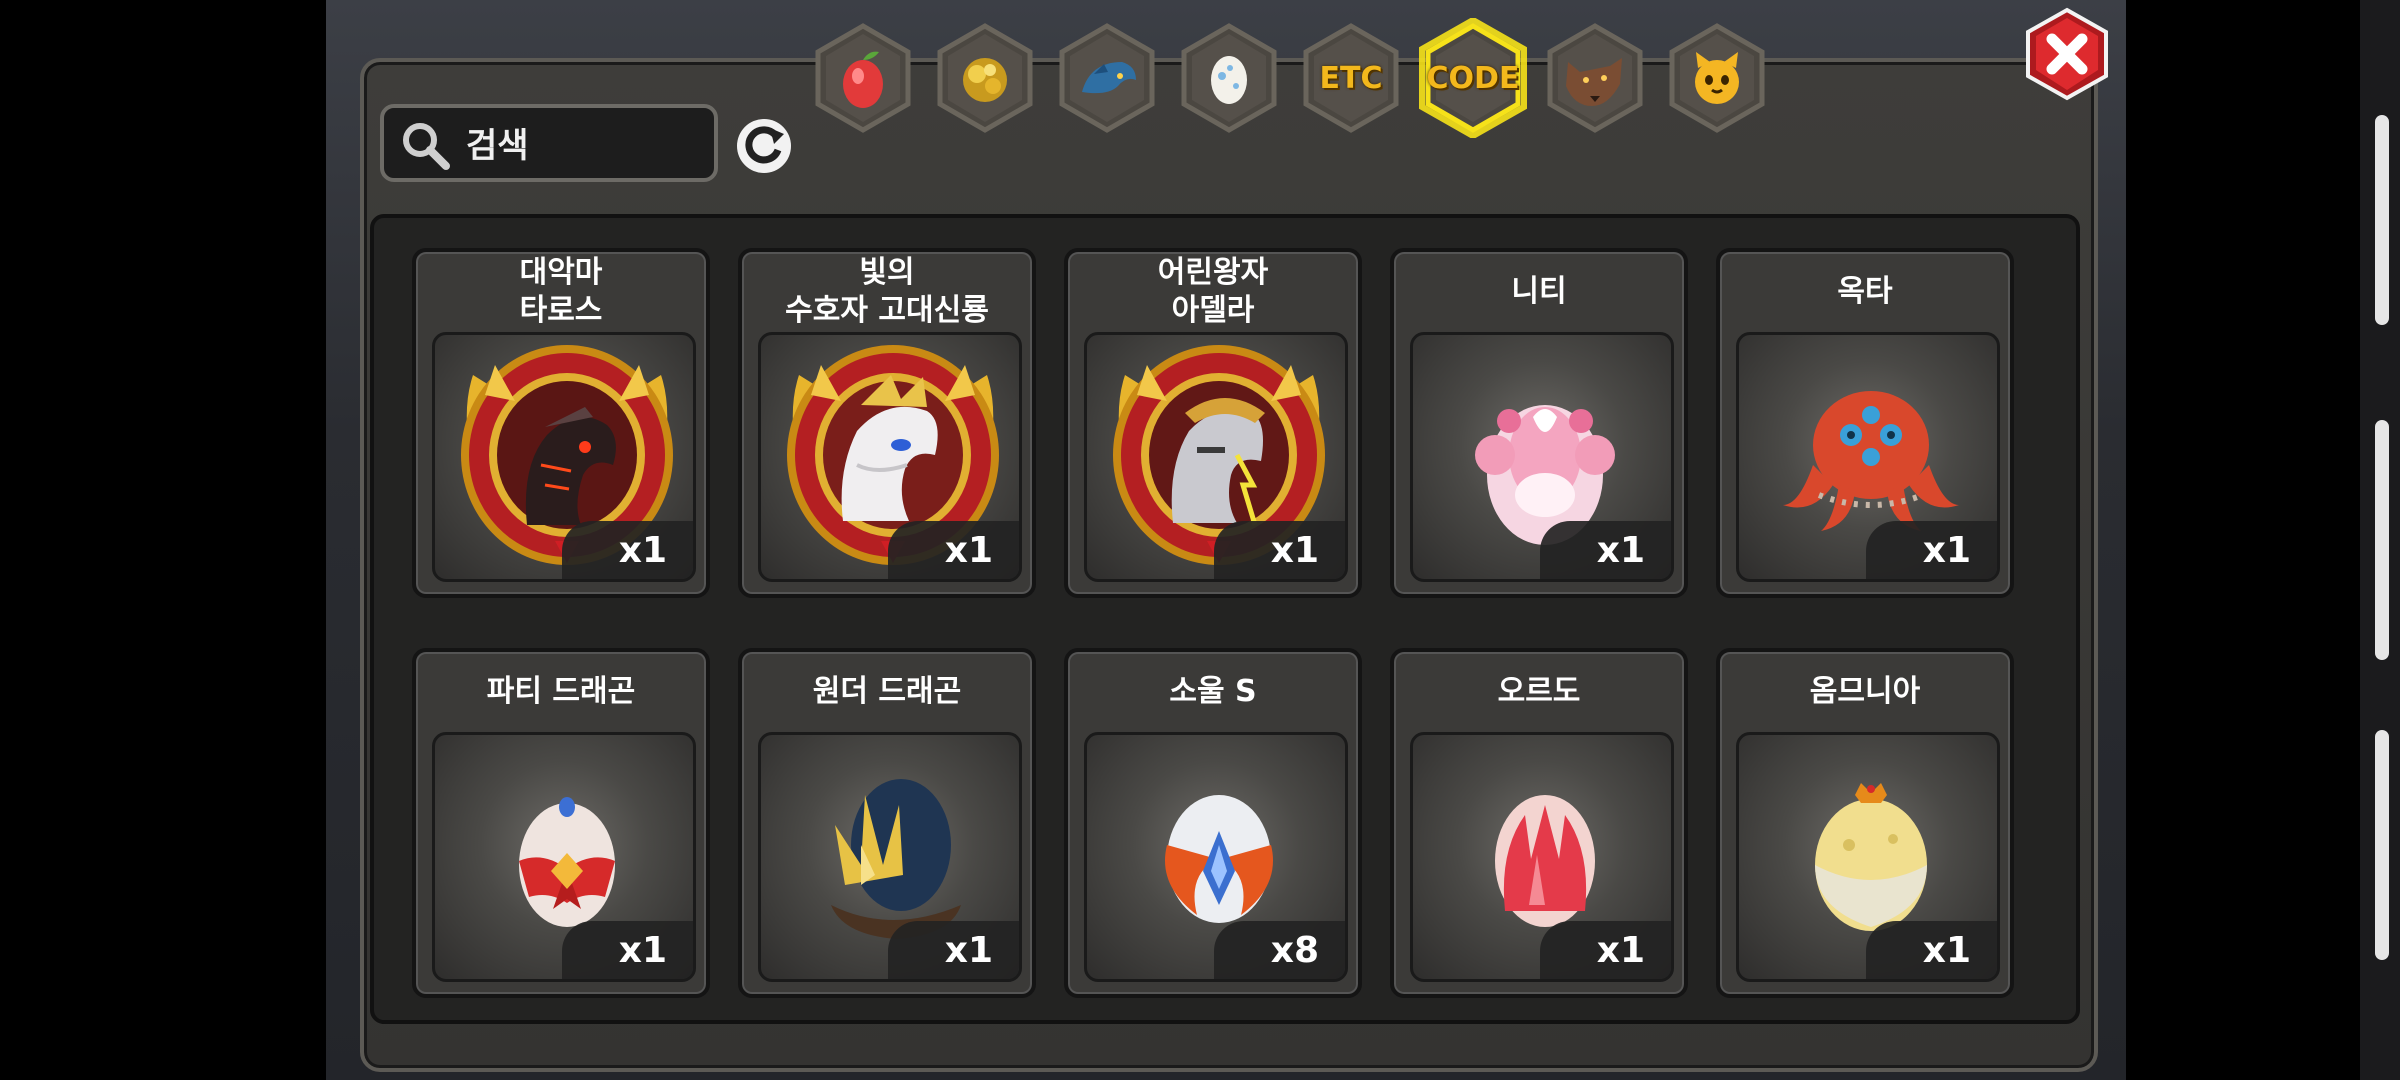 The width and height of the screenshot is (2400, 1080). I want to click on item-card: 오르도 x1, so click(1539, 823).